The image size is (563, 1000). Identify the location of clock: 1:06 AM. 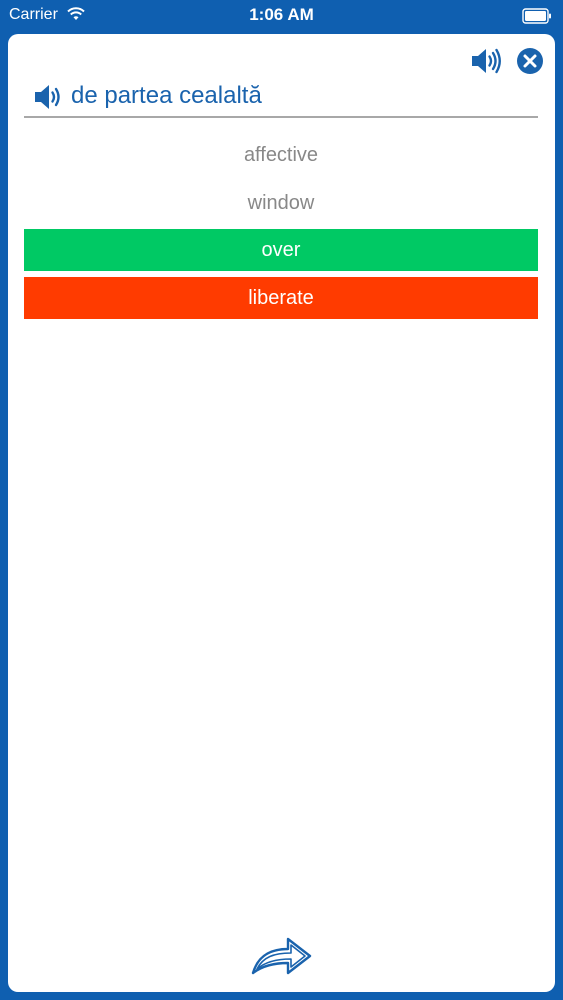
(281, 14).